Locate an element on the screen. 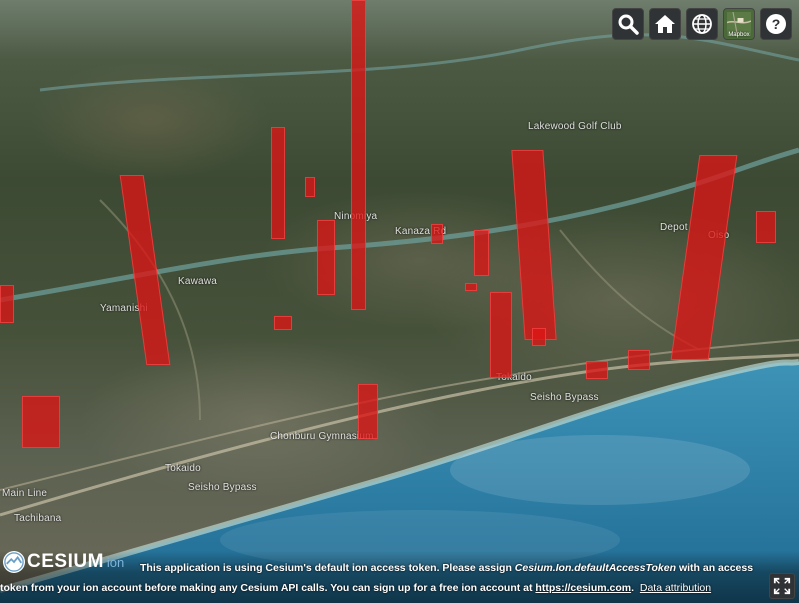 The image size is (799, 603). help-icon: ? is located at coordinates (776, 24).